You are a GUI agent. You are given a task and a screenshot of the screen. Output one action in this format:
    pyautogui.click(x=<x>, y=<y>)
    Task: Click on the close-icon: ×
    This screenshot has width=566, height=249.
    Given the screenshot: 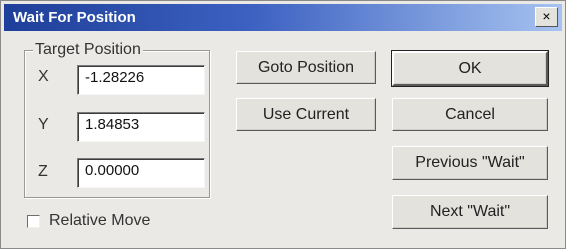 What is the action you would take?
    pyautogui.click(x=546, y=16)
    